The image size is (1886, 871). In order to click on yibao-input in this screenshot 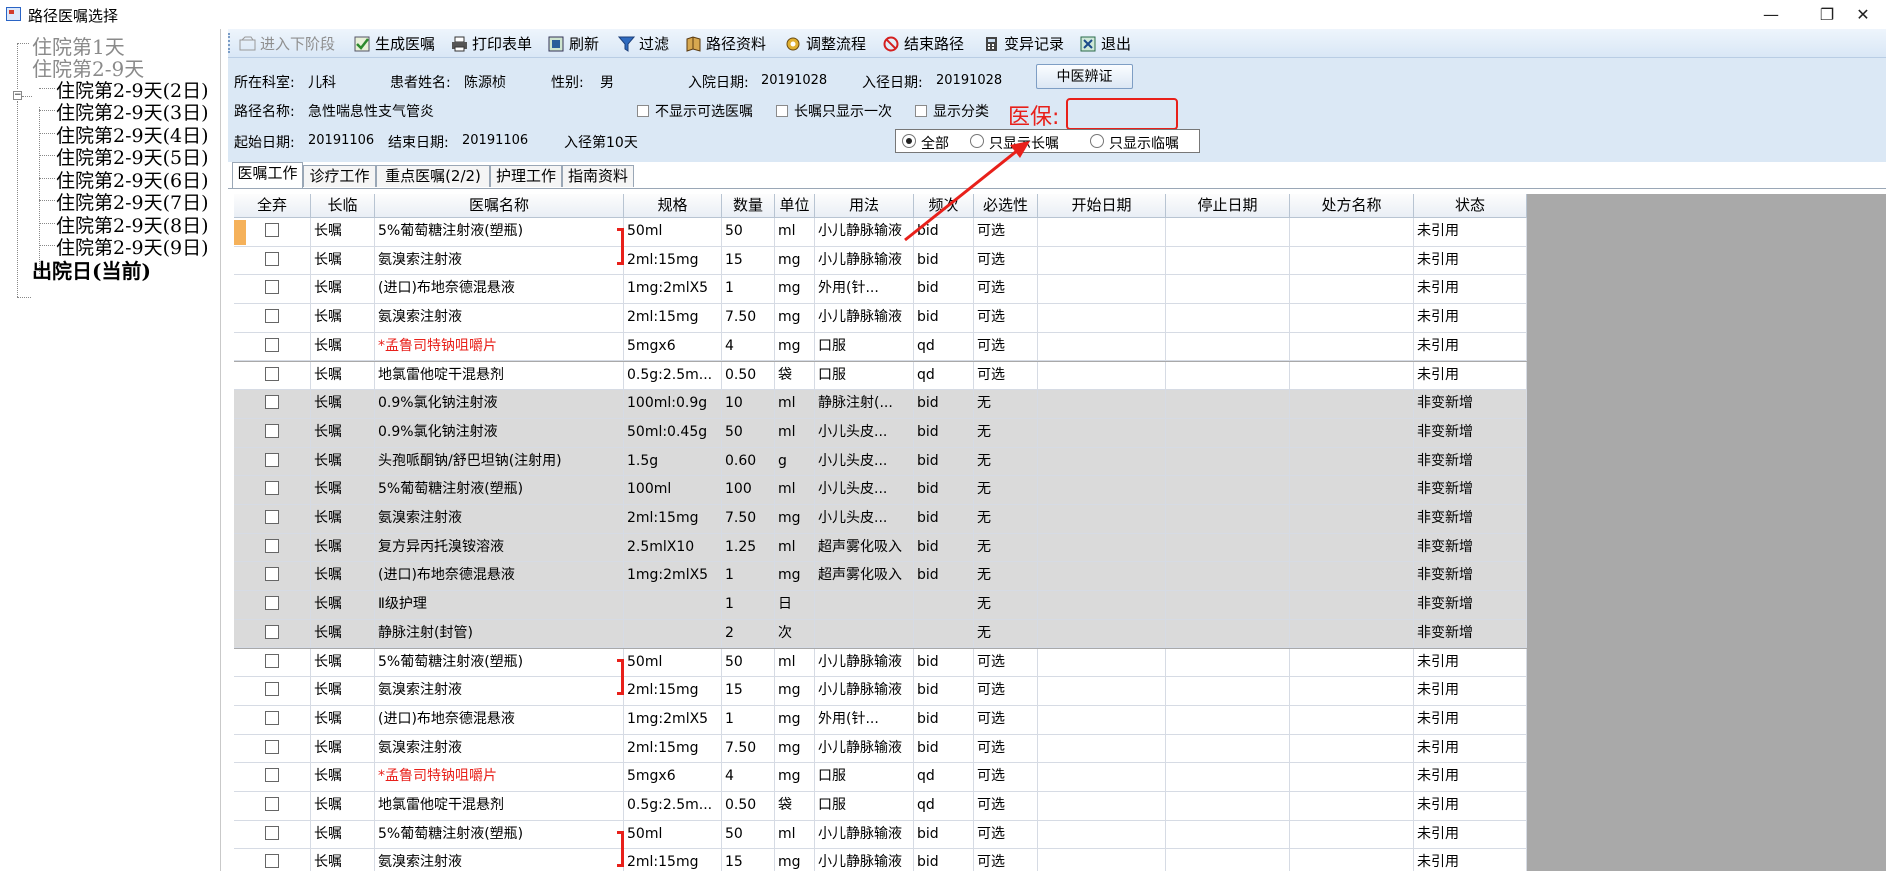, I will do `click(1122, 114)`.